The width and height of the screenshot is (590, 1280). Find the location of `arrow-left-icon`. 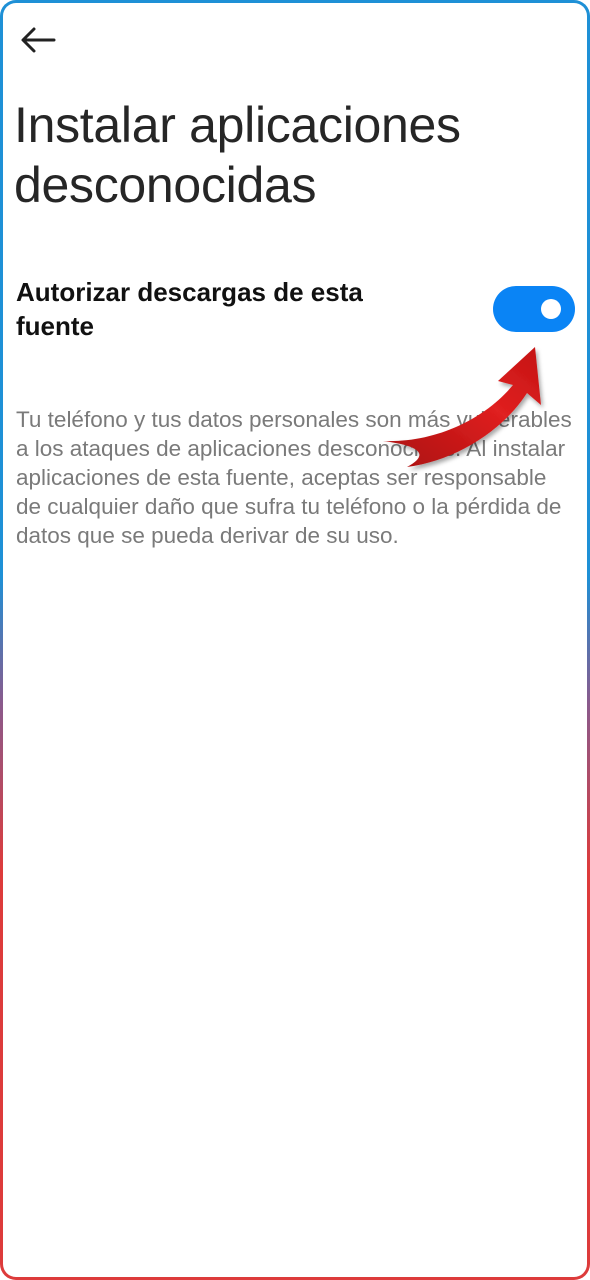

arrow-left-icon is located at coordinates (38, 40).